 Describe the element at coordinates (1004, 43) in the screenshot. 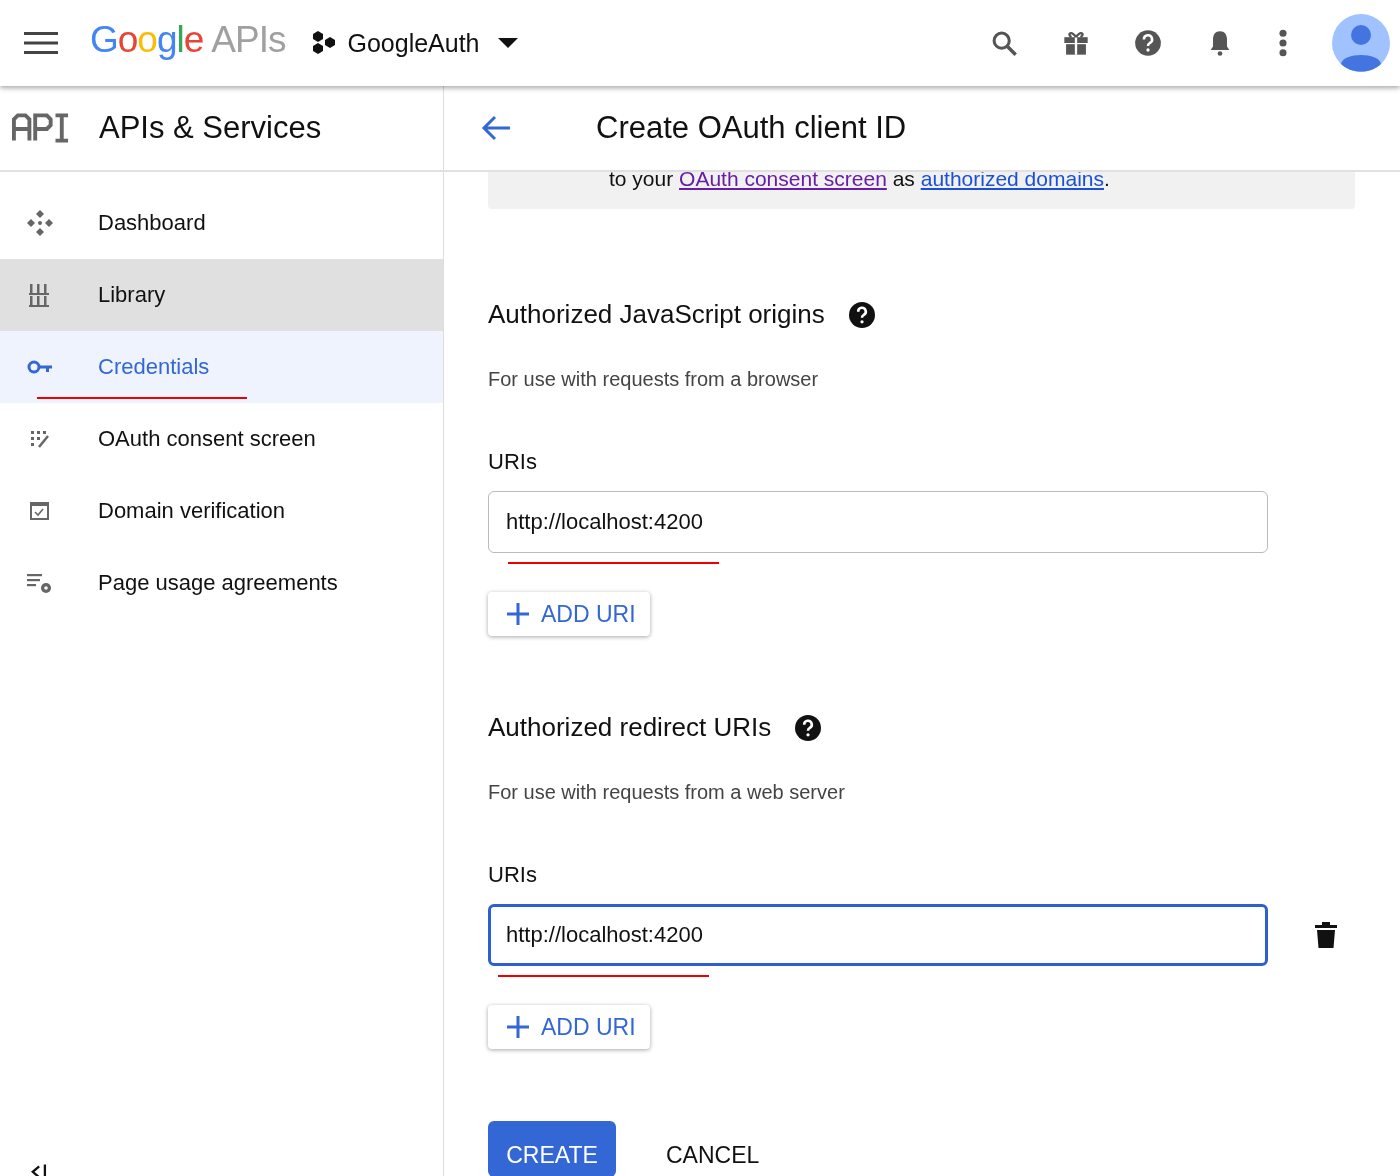

I see `search-icon` at that location.